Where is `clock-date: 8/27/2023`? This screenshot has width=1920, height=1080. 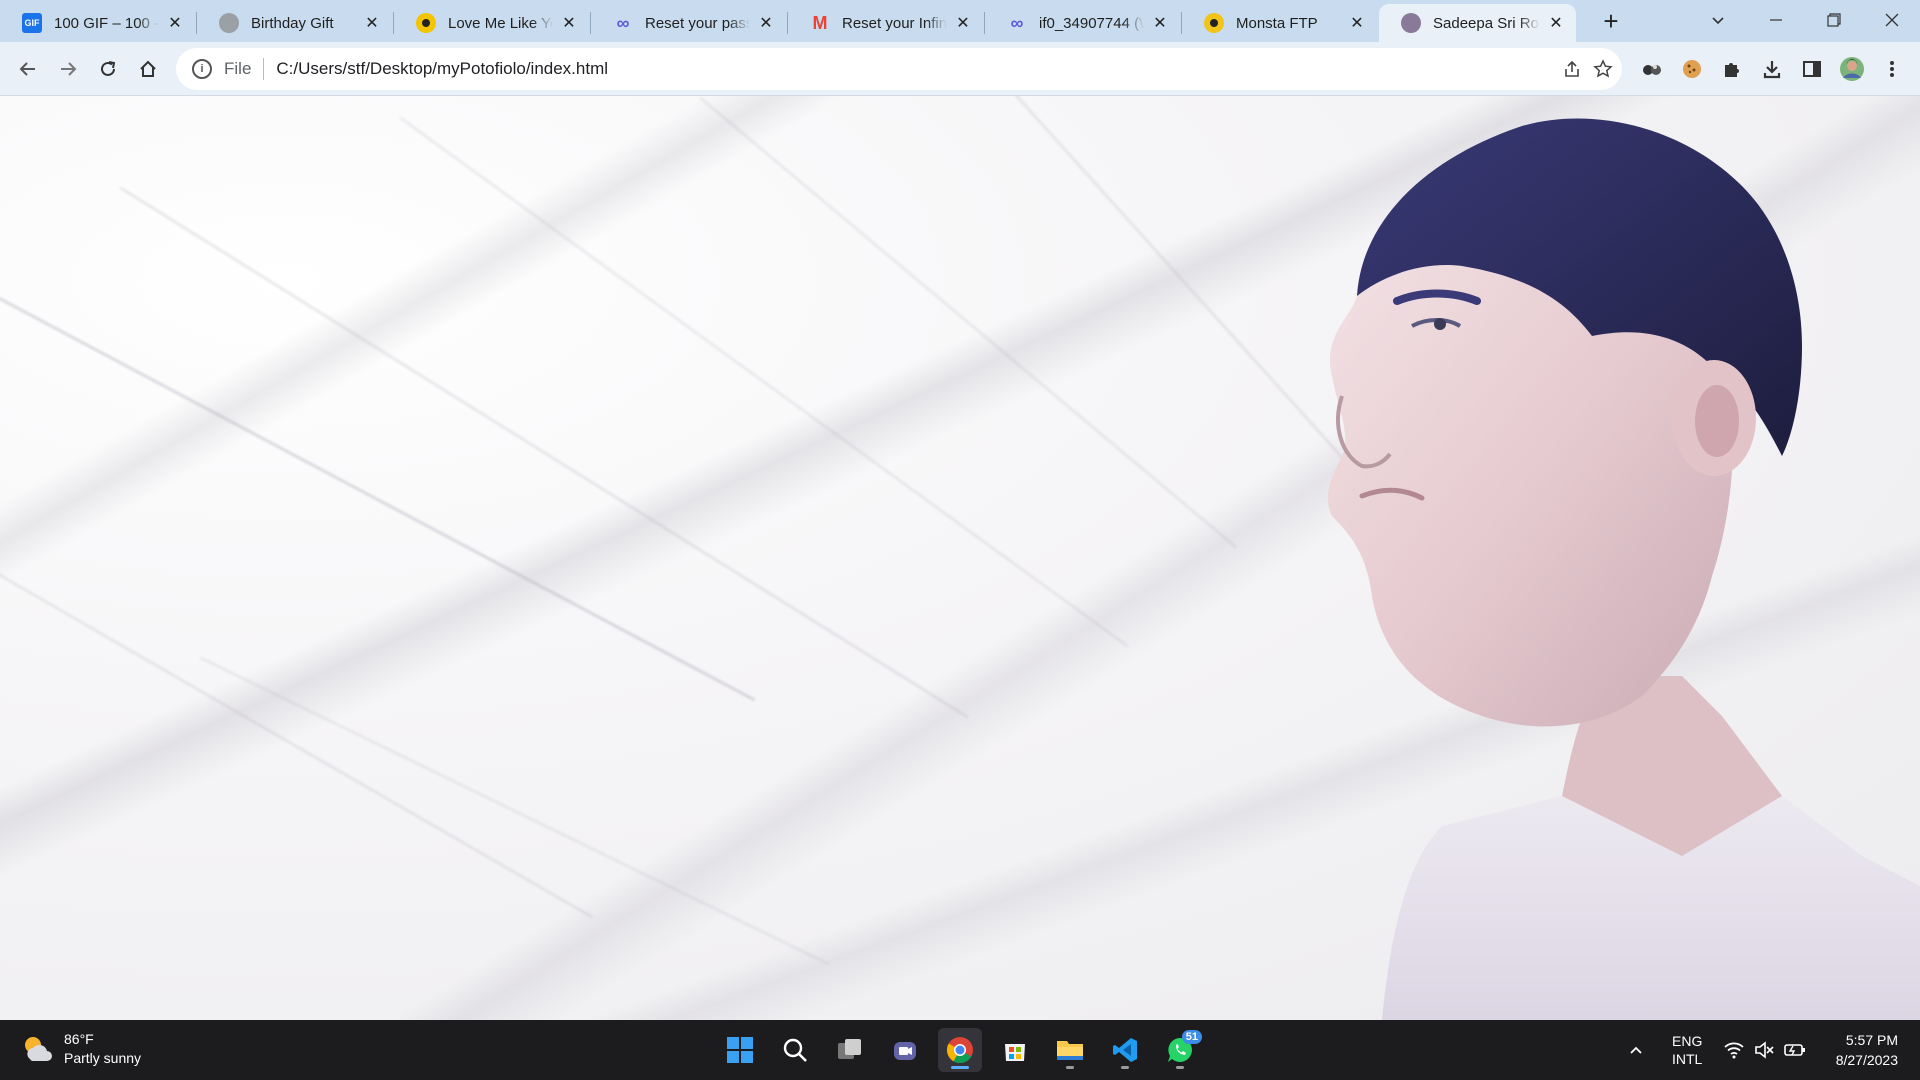 clock-date: 8/27/2023 is located at coordinates (1866, 1060).